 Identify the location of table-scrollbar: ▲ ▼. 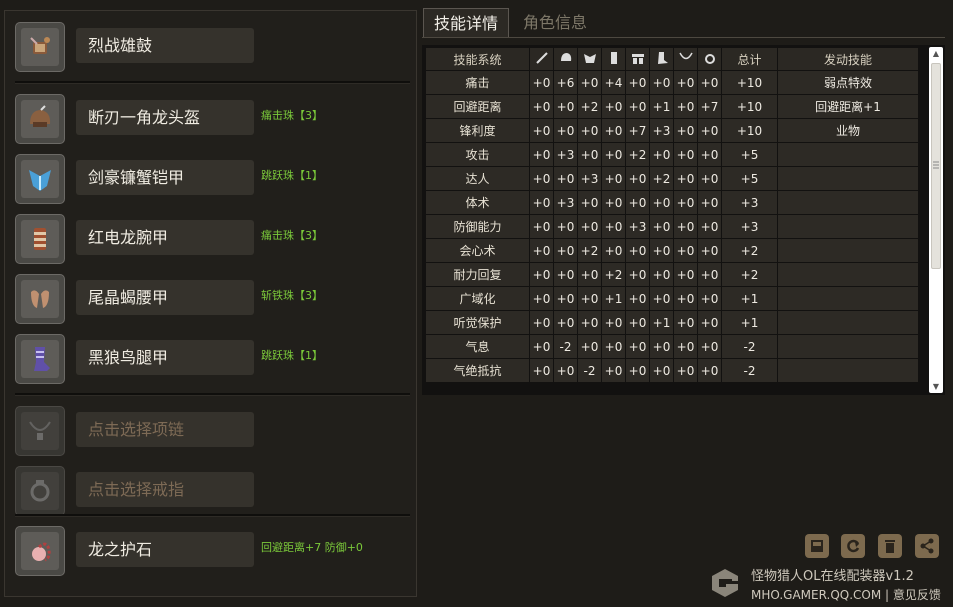
(936, 220).